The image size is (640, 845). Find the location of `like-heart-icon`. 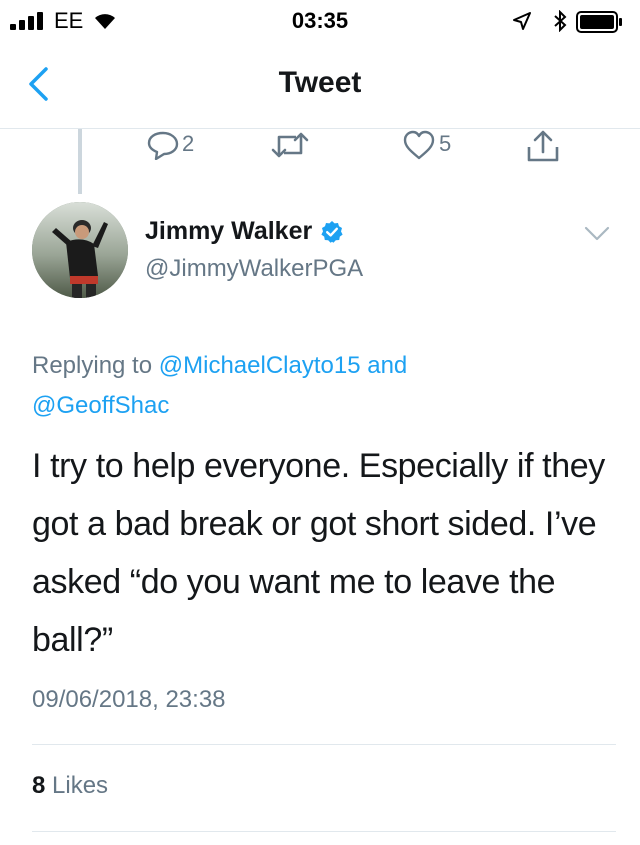

like-heart-icon is located at coordinates (419, 145).